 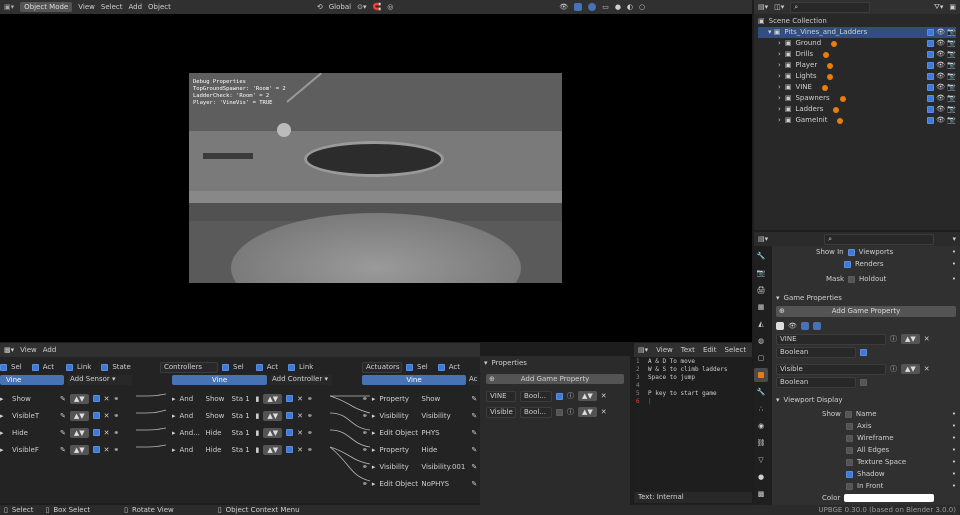 I want to click on object-tab-icon, so click(x=761, y=375).